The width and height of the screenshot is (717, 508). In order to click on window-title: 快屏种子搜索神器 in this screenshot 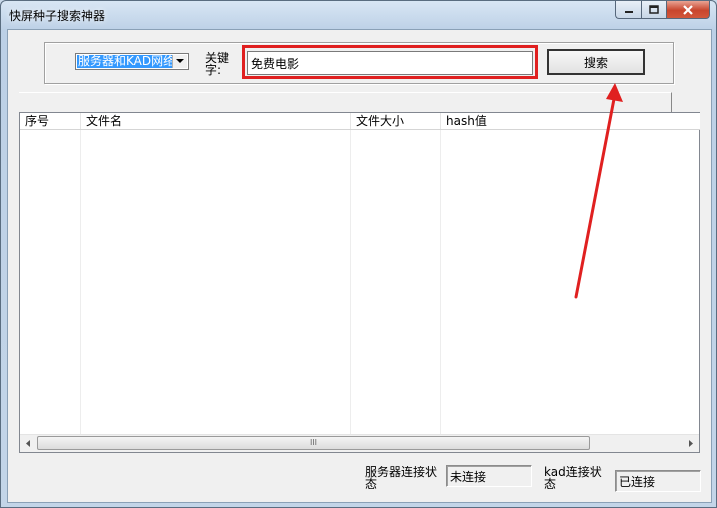, I will do `click(57, 16)`.